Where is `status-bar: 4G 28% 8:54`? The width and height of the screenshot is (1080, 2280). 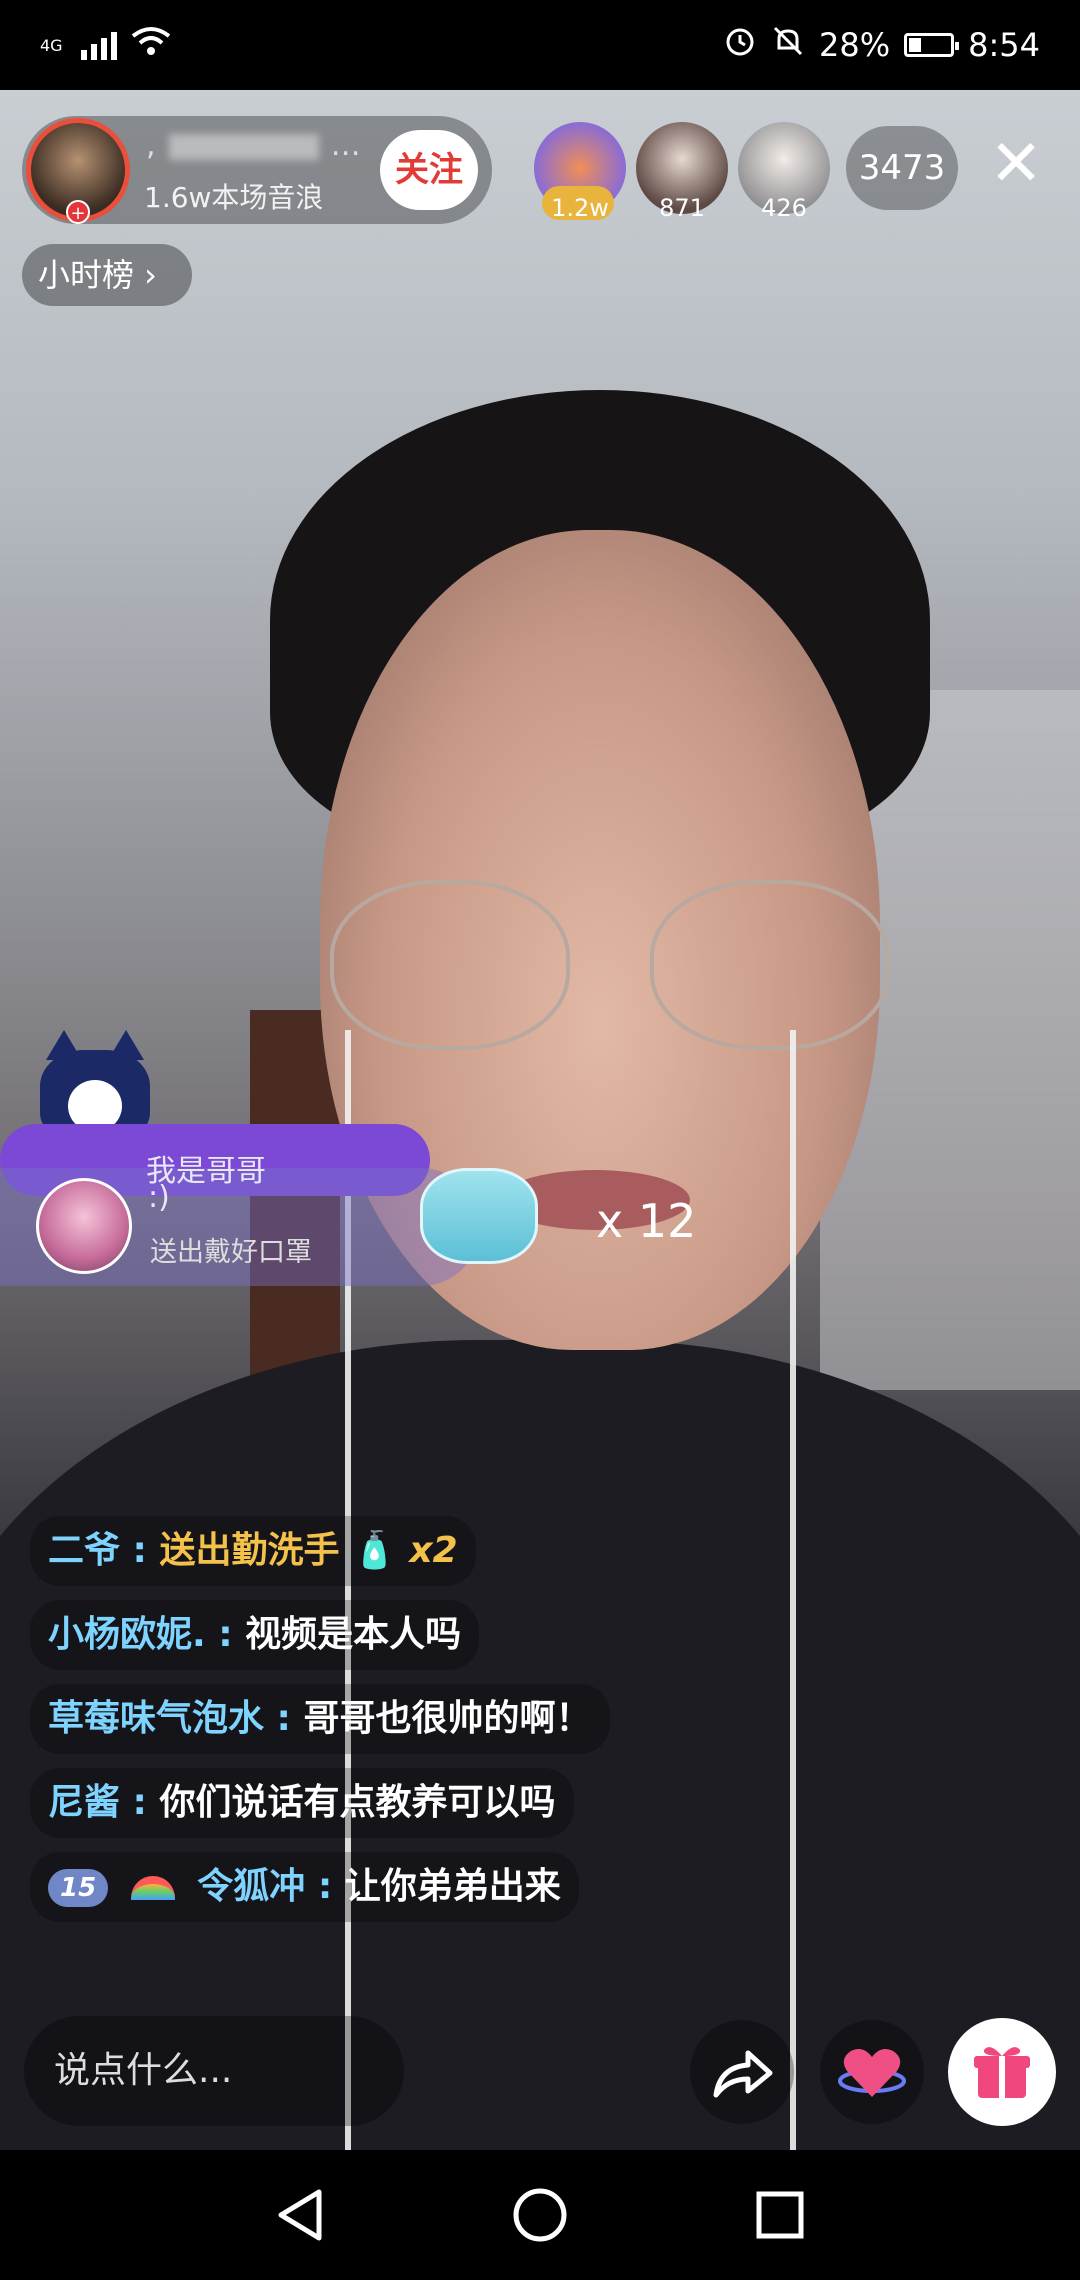
status-bar: 4G 28% 8:54 is located at coordinates (540, 45).